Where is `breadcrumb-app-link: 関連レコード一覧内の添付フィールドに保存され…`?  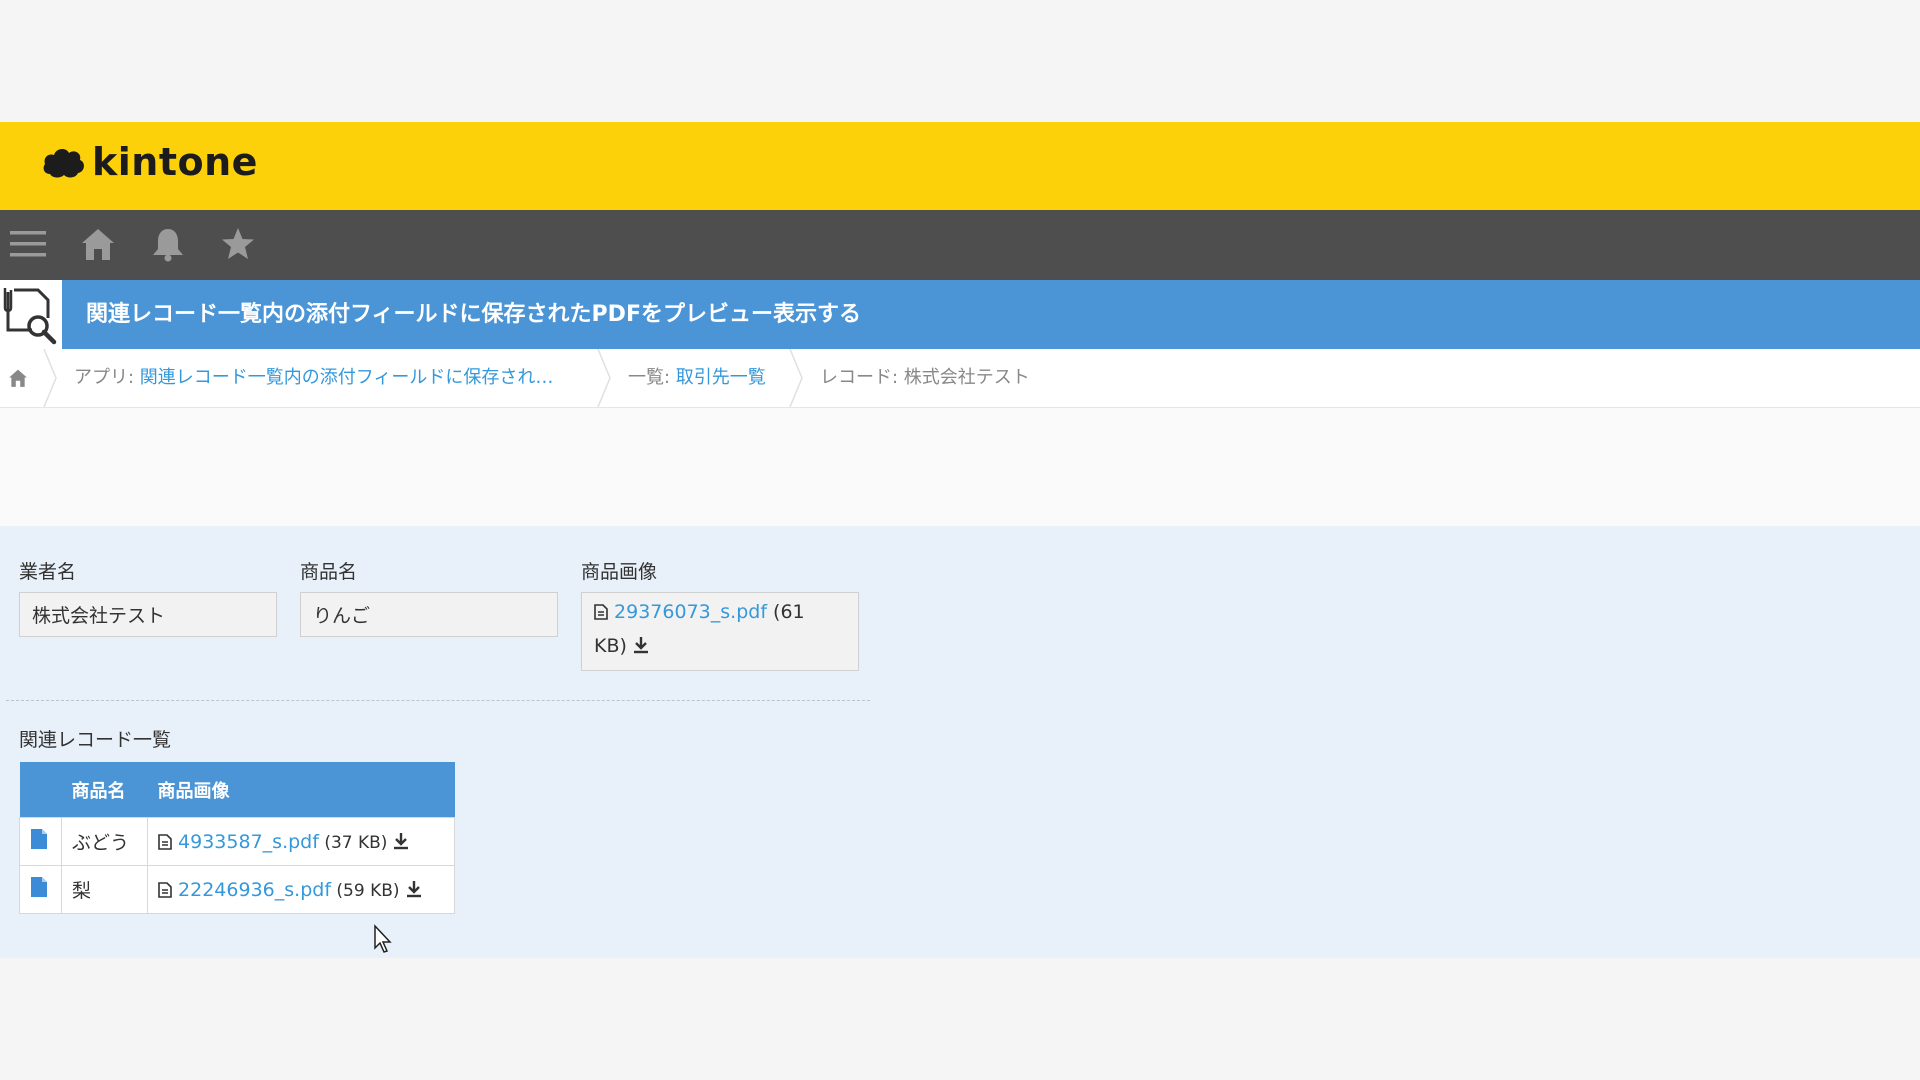
breadcrumb-app-link: 関連レコード一覧内の添付フィールドに保存され… is located at coordinates (347, 377).